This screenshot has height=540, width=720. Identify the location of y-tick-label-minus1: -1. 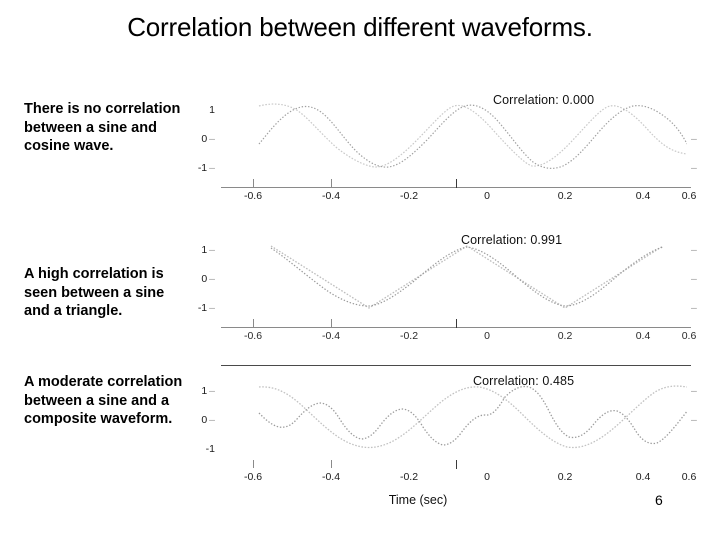
(210, 449).